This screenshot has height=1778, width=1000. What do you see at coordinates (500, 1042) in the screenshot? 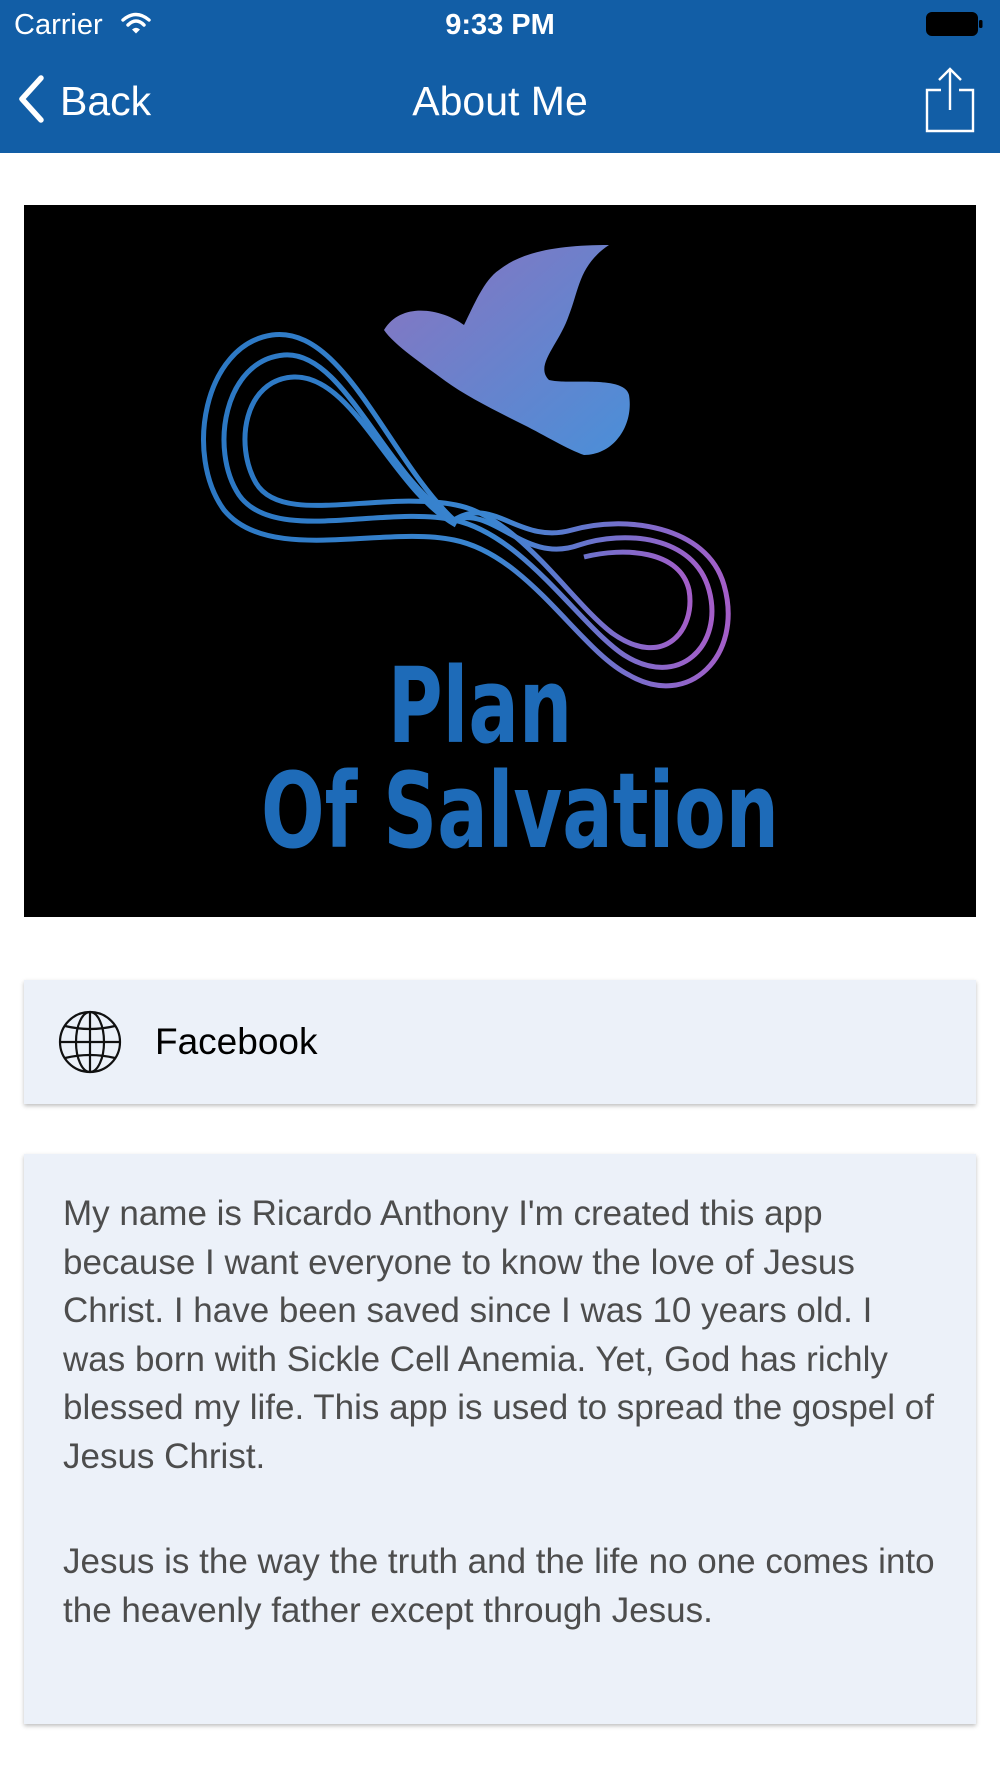
I see `facebook-link: Facebook` at bounding box center [500, 1042].